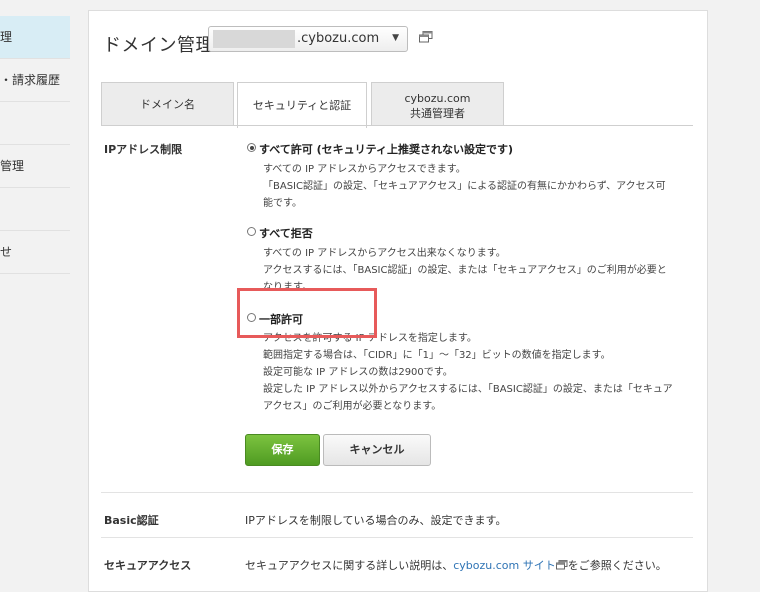  I want to click on cancel-button: キャンセル, so click(377, 450).